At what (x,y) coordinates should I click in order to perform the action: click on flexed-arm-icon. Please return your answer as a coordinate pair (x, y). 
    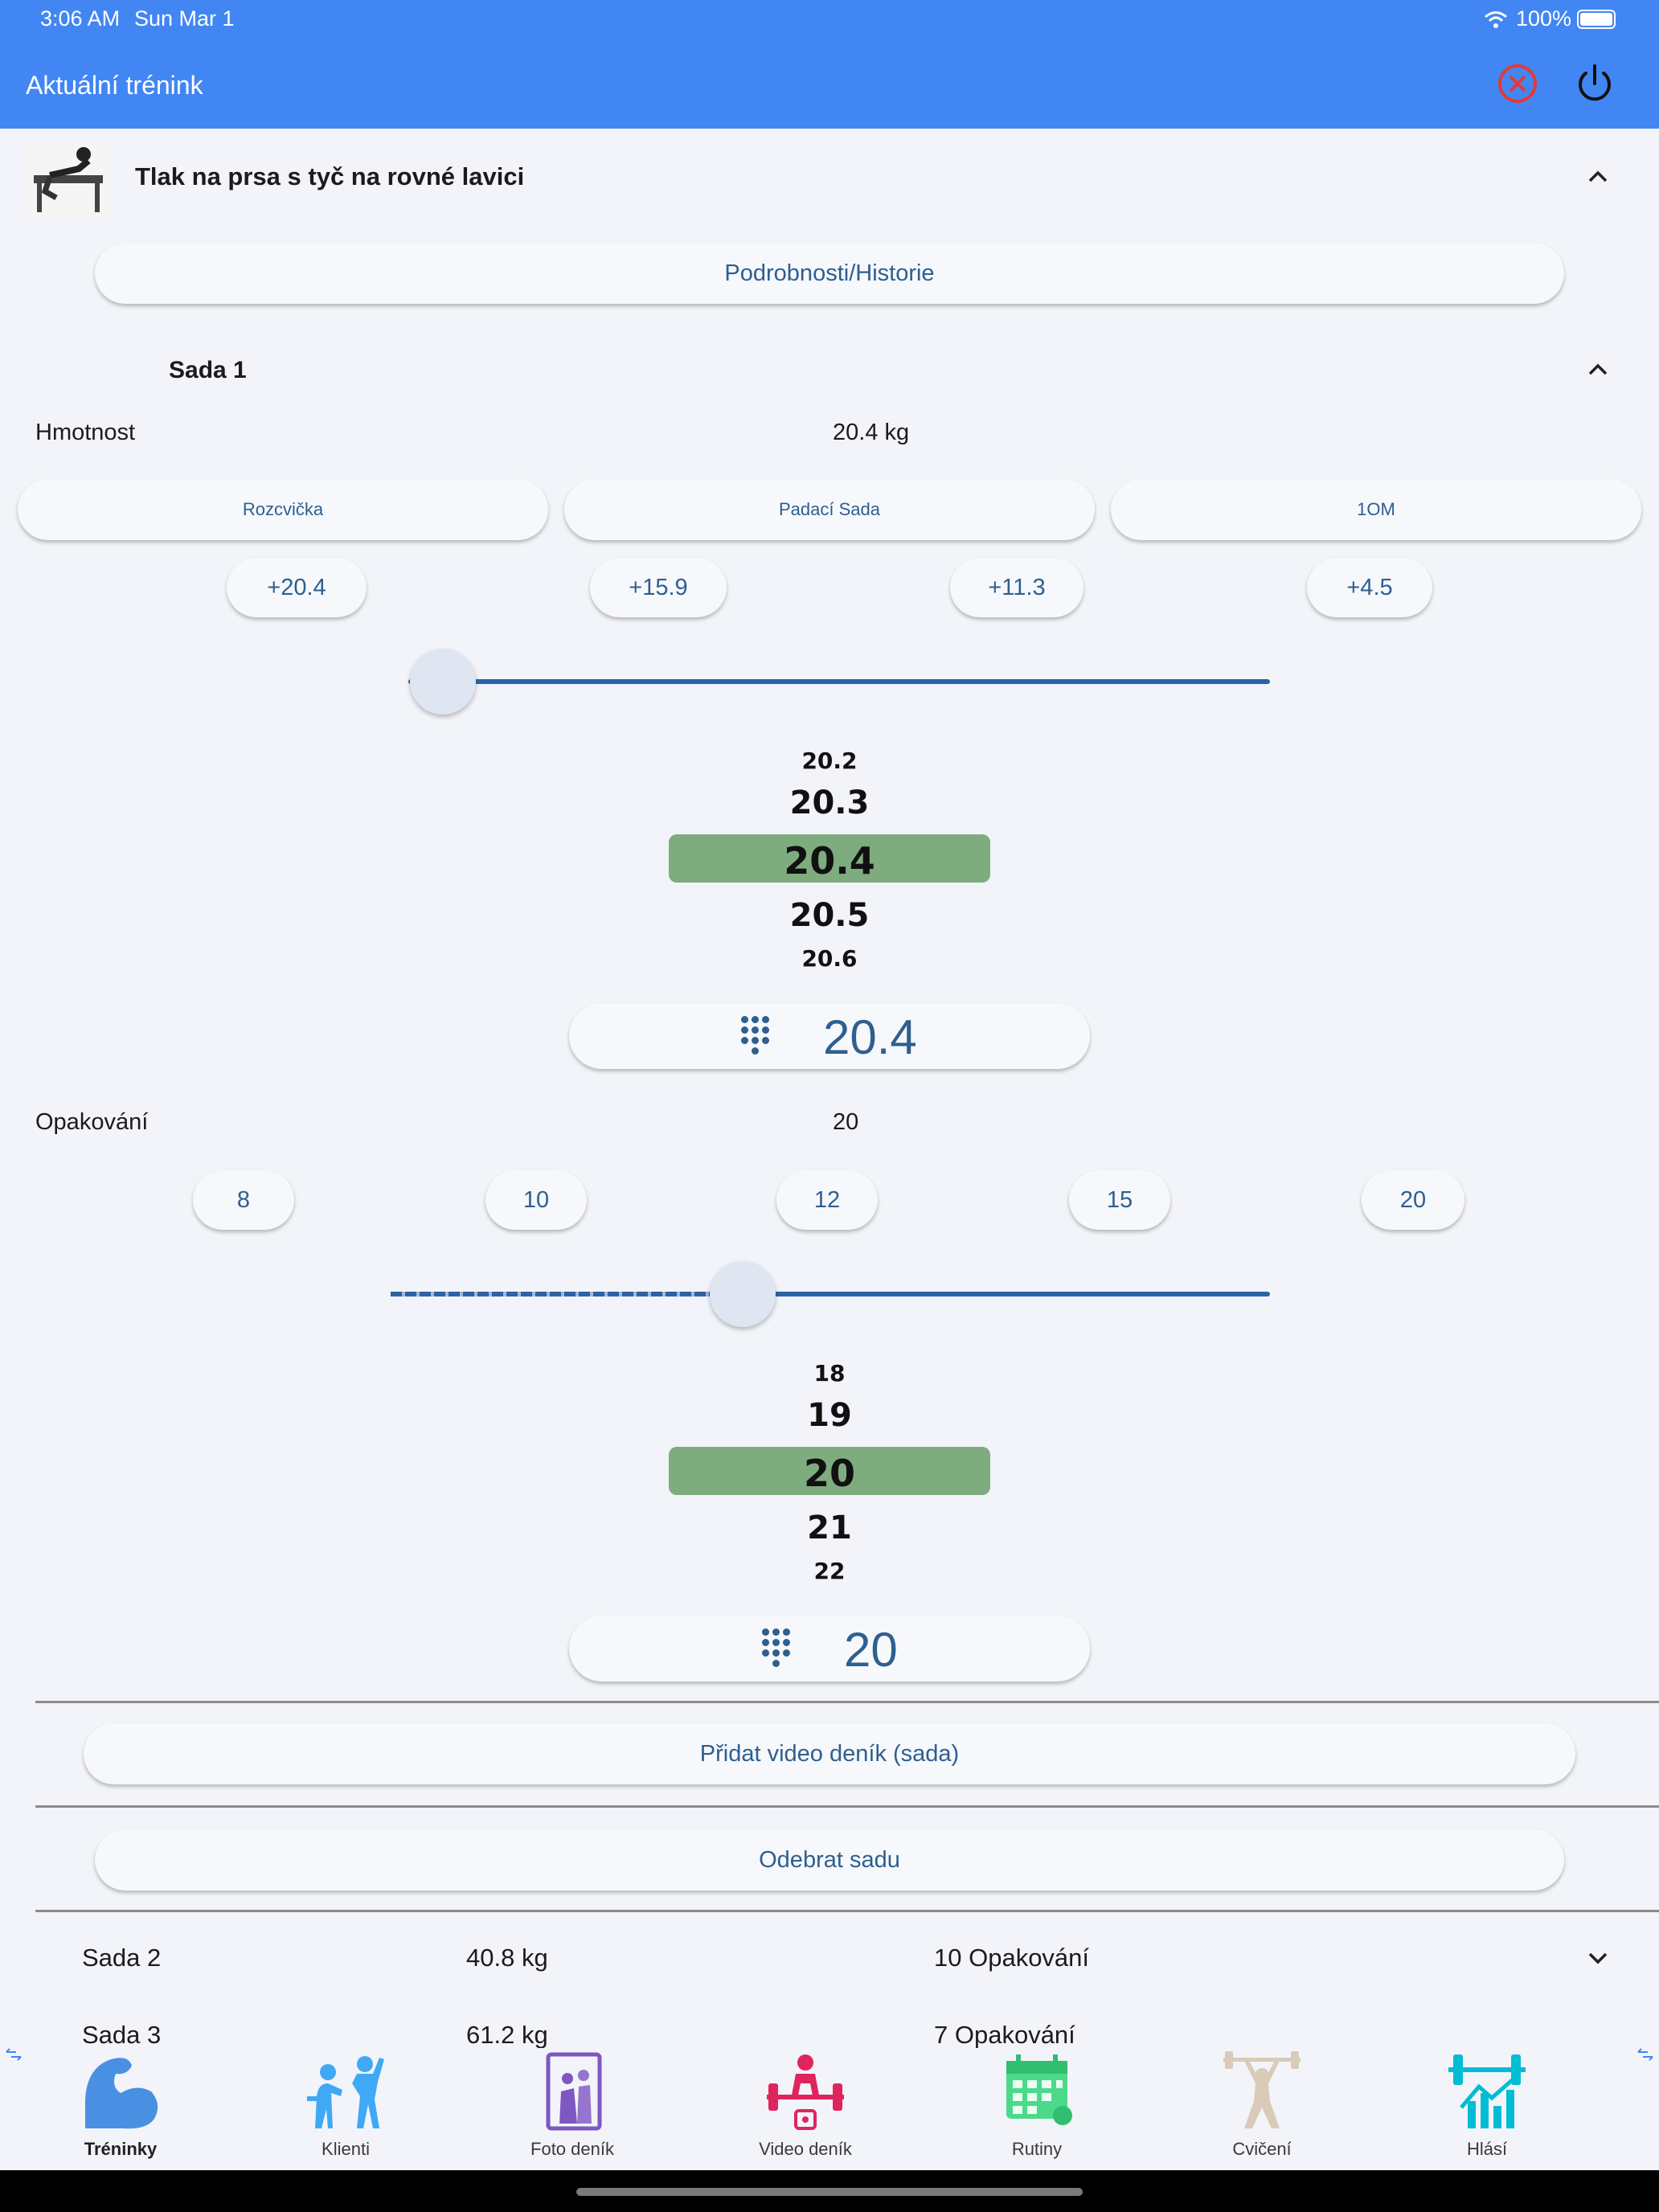
    Looking at the image, I should click on (121, 2093).